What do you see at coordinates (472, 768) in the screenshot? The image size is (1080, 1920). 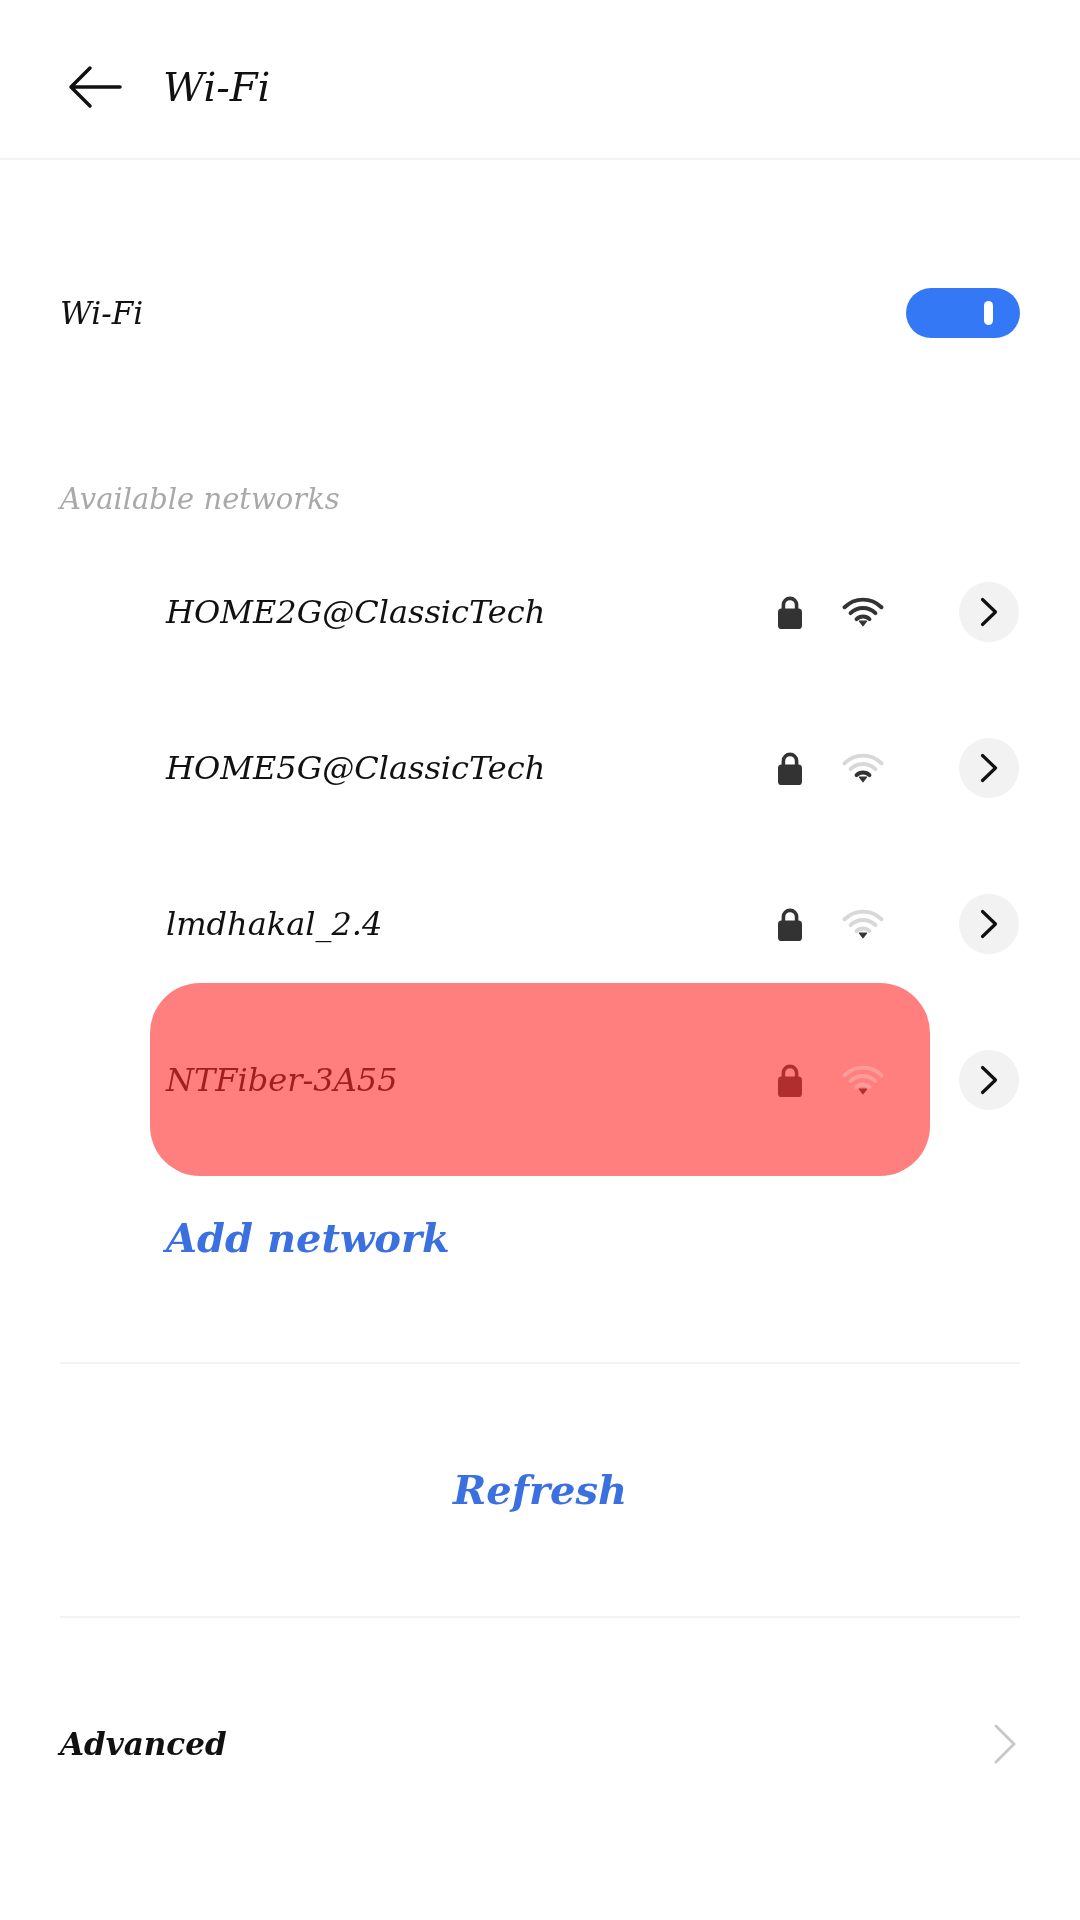 I see `network-name: HOME5G@ClassicTech` at bounding box center [472, 768].